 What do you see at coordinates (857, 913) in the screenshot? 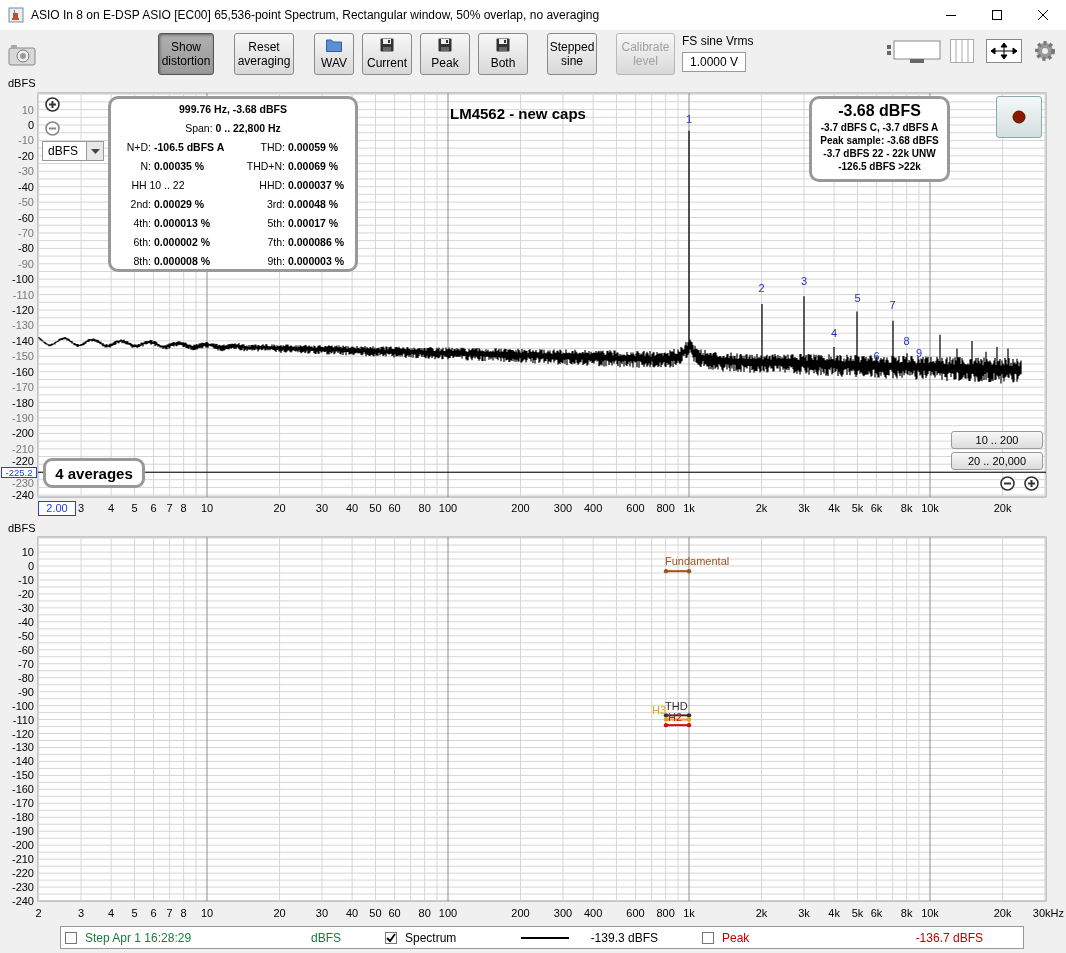
I see `axis-tick-label: 5k` at bounding box center [857, 913].